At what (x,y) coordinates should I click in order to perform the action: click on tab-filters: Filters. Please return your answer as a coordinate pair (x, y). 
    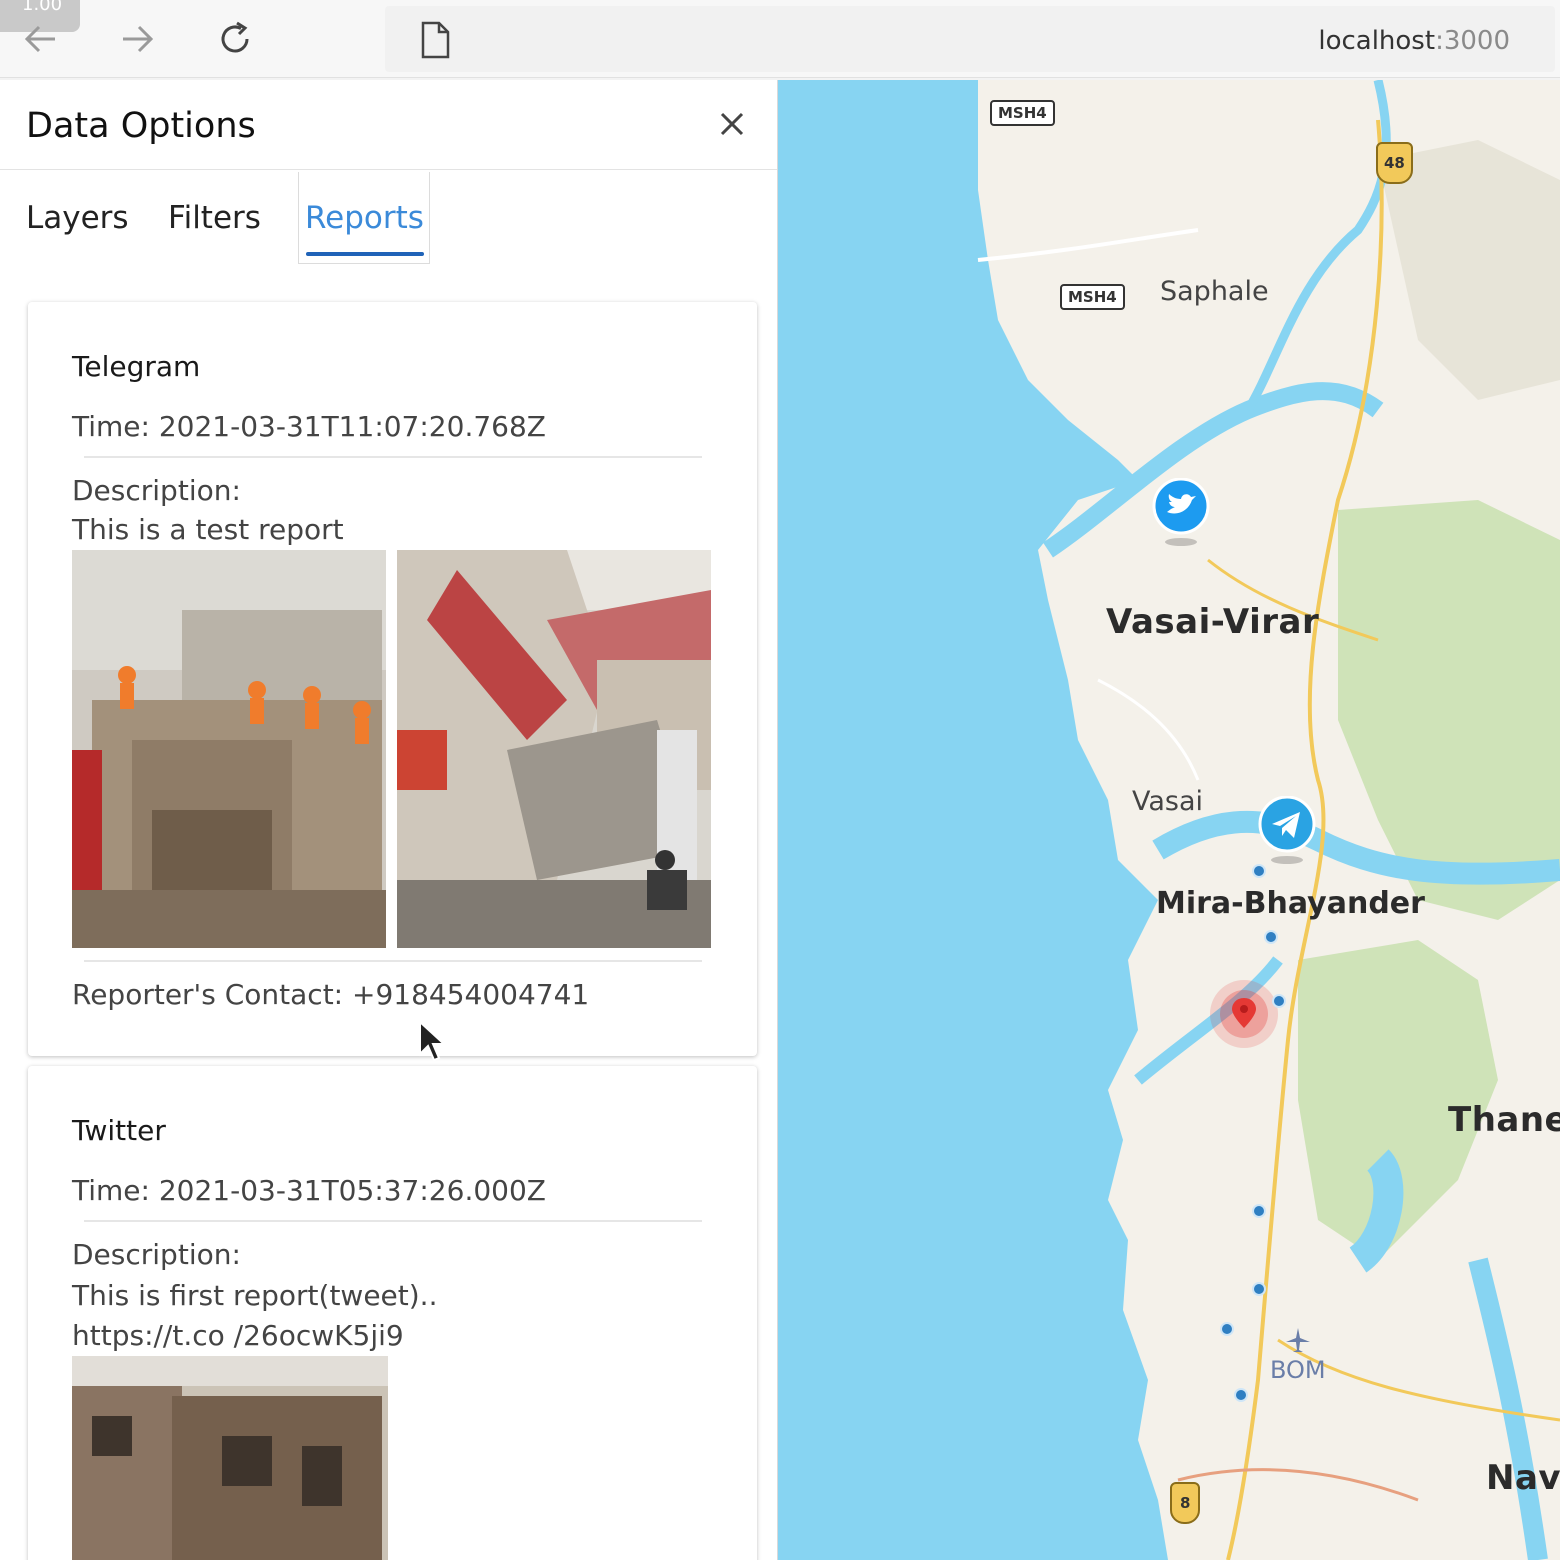
    Looking at the image, I should click on (214, 218).